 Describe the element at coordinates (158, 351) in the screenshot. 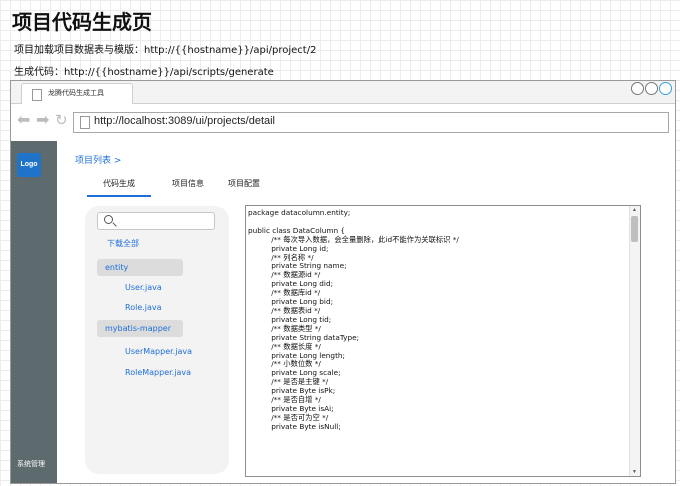

I see `file-usermapper-java: UserMapper.java` at that location.